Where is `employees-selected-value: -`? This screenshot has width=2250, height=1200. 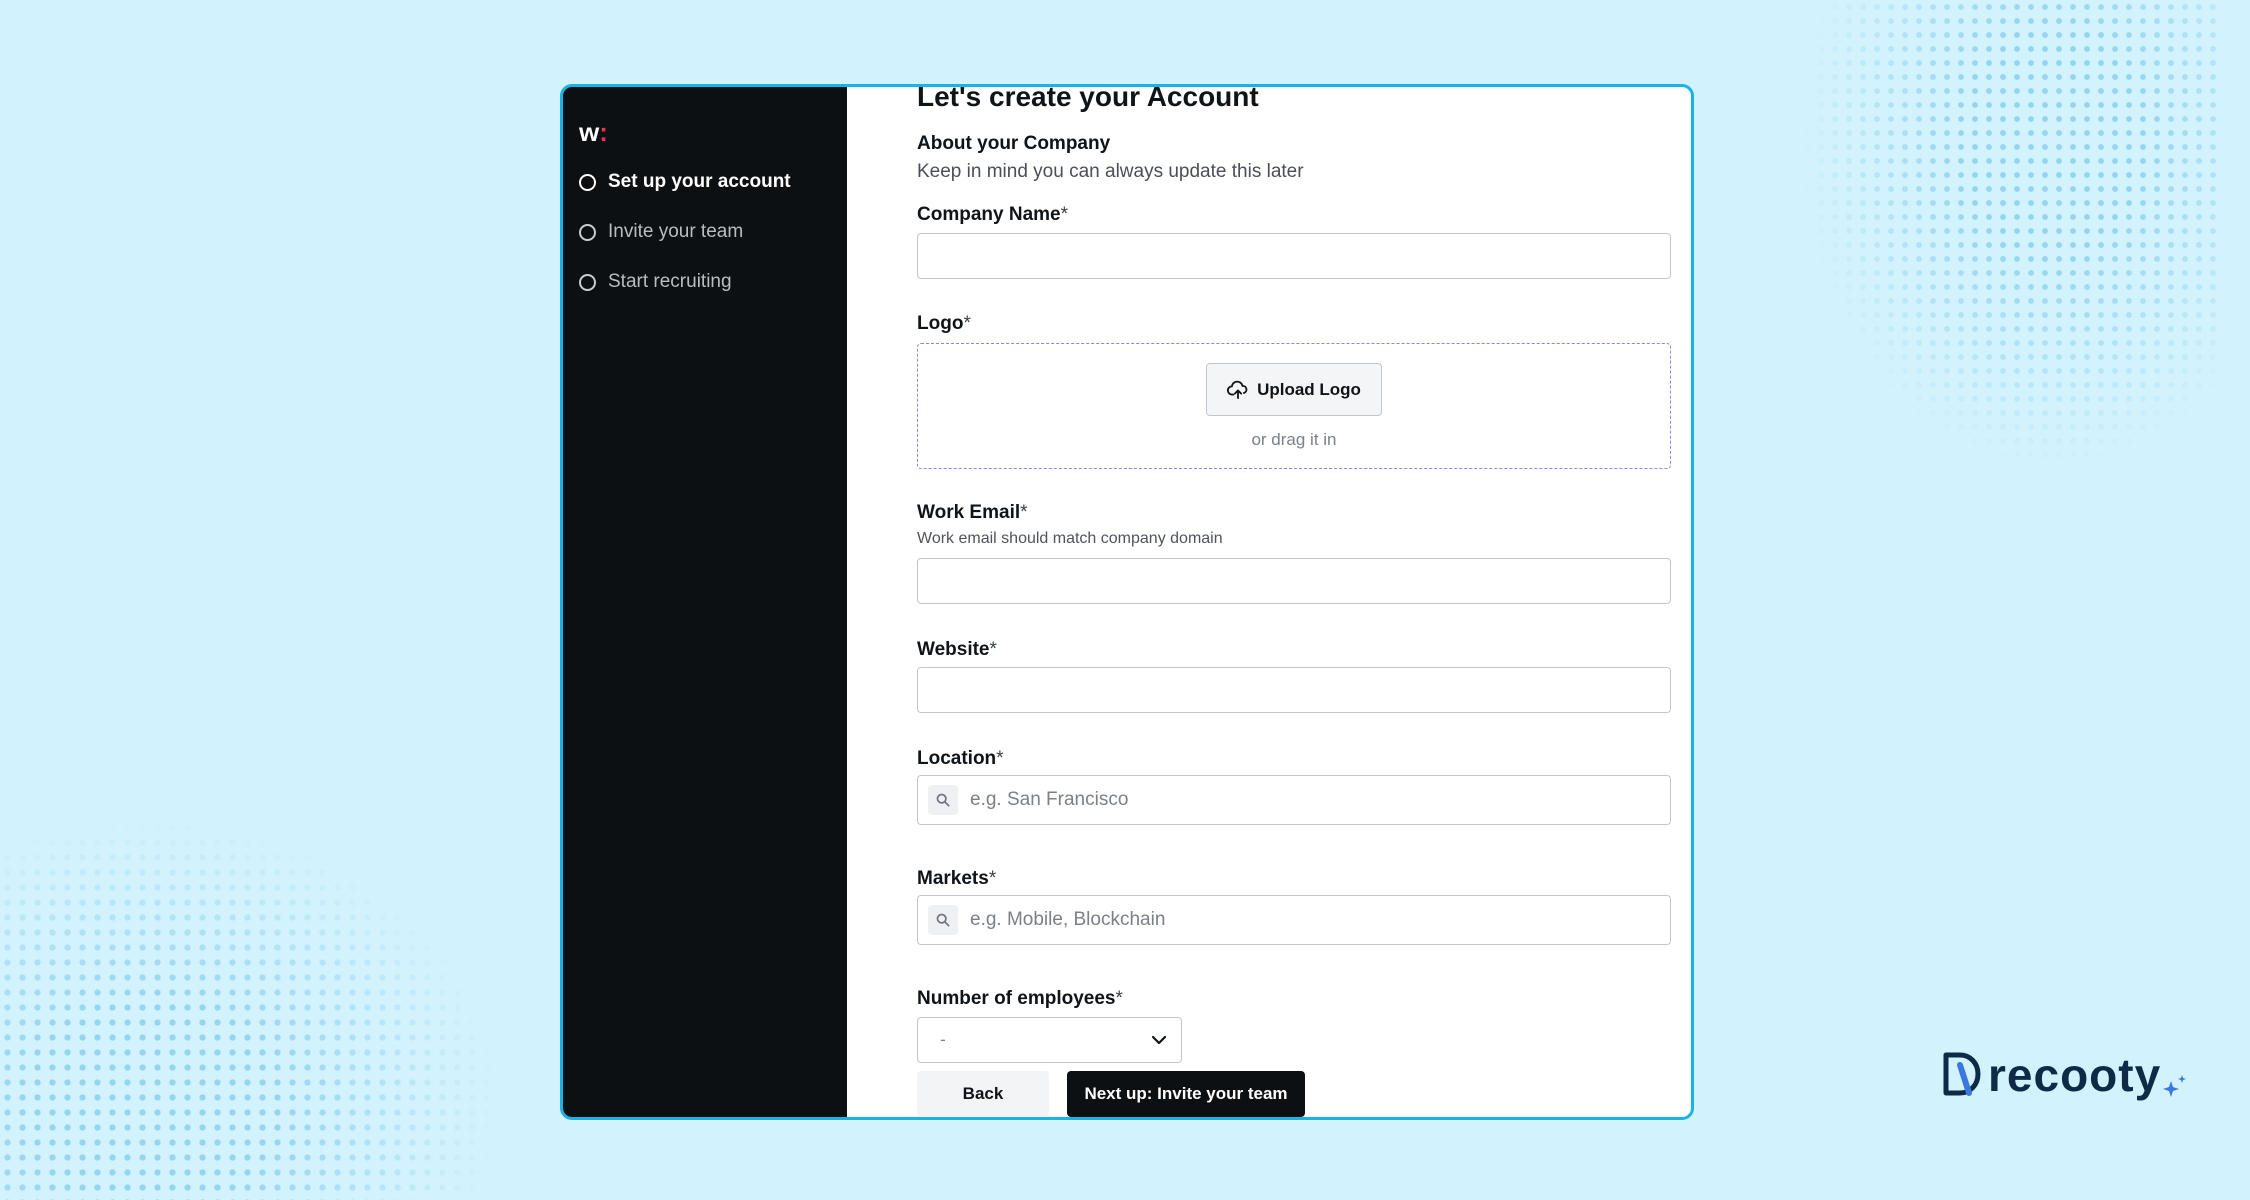 employees-selected-value: - is located at coordinates (943, 1039).